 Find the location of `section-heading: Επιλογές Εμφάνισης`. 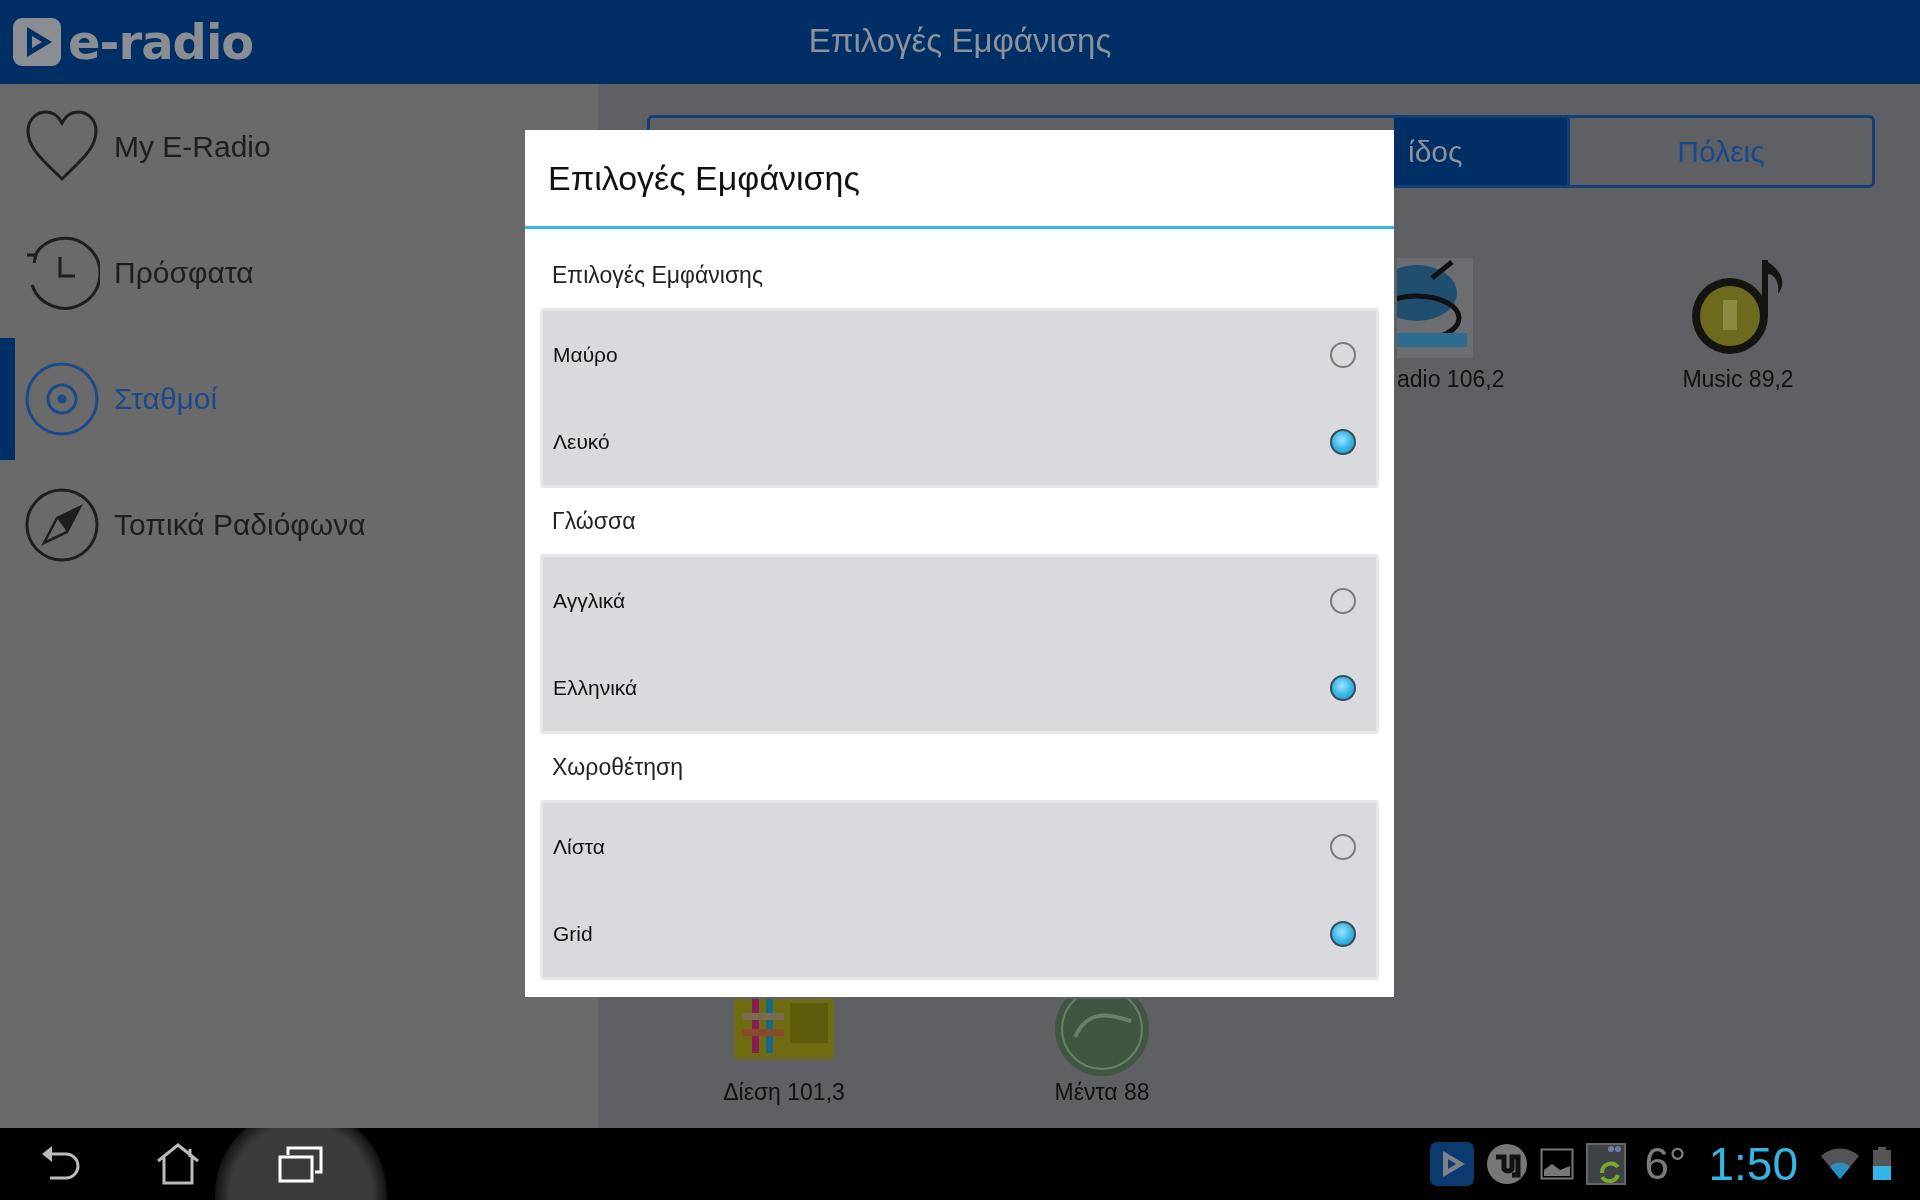

section-heading: Επιλογές Εμφάνισης is located at coordinates (657, 275).